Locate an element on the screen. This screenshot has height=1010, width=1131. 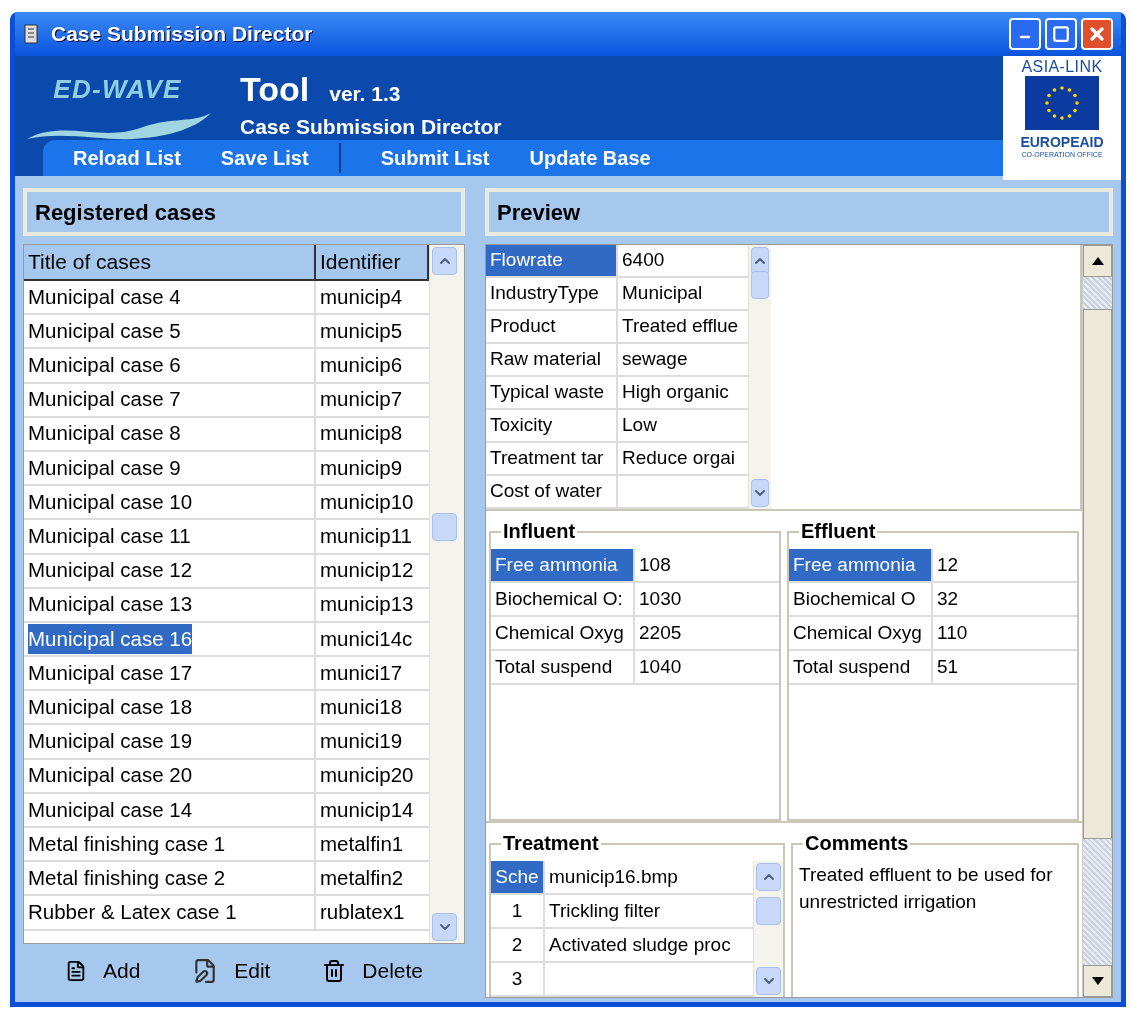
property-name-cell: Biochemical O: is located at coordinates (563, 599).